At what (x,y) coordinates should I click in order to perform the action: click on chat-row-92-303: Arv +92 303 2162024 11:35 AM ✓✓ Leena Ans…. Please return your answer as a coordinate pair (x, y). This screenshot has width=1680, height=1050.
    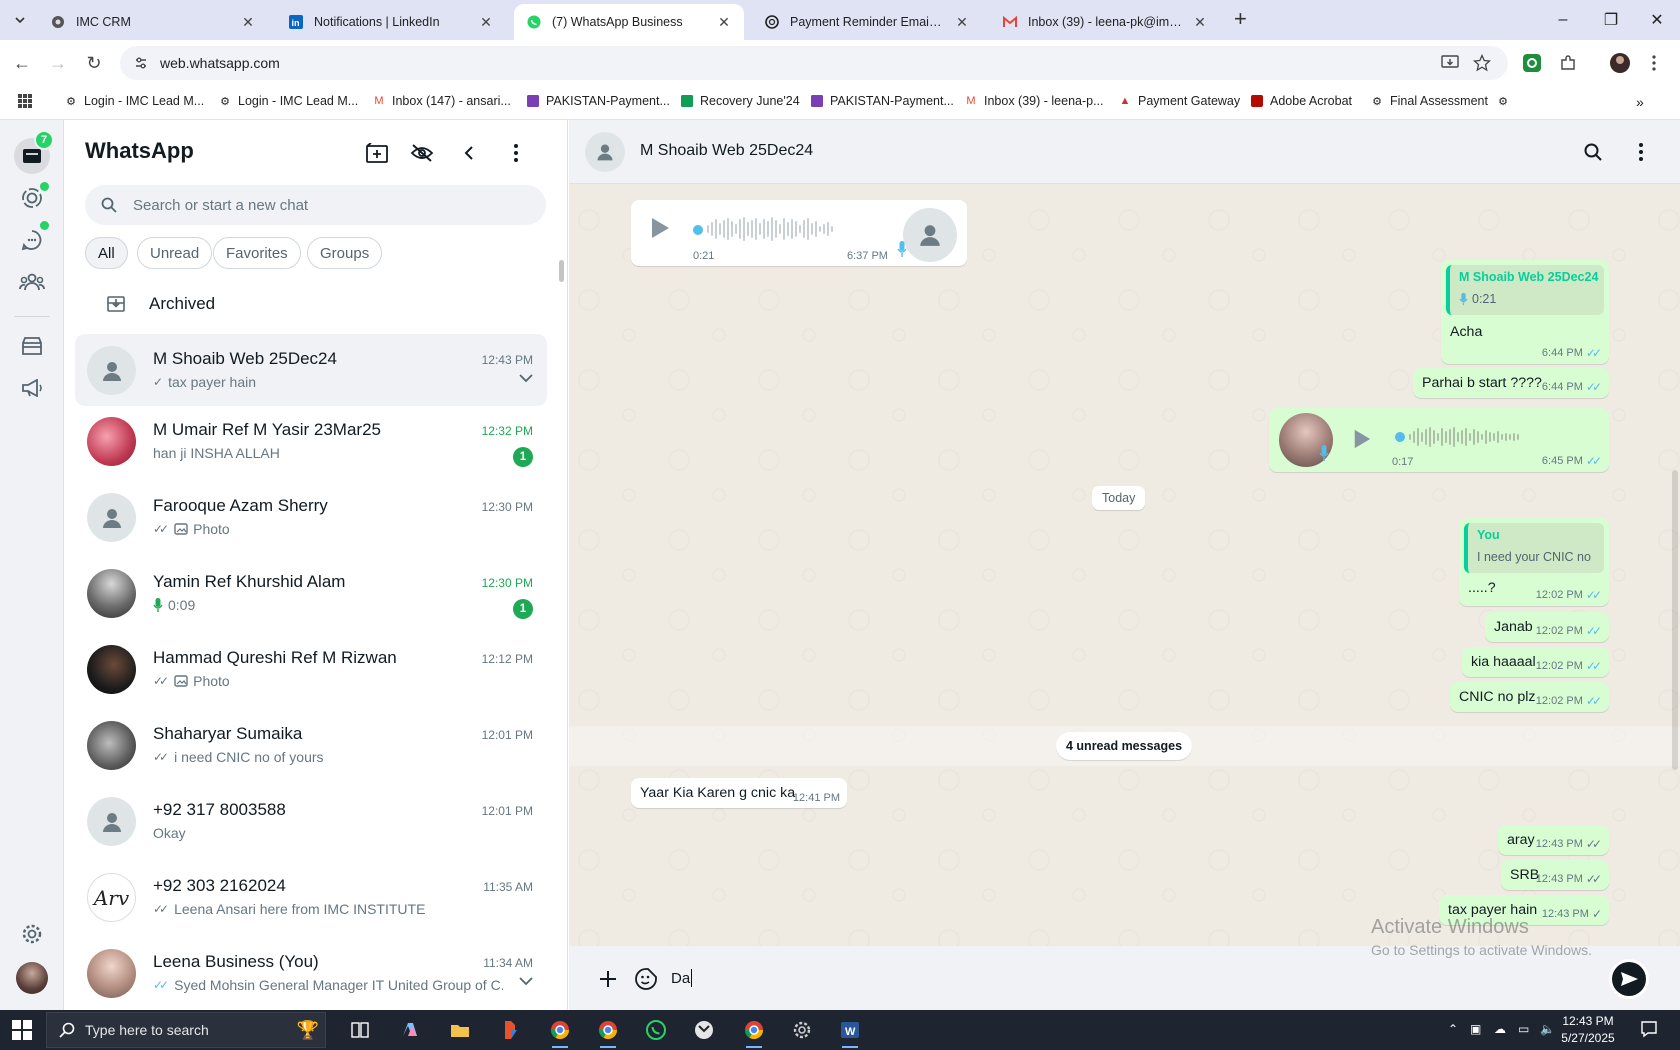
    Looking at the image, I should click on (311, 897).